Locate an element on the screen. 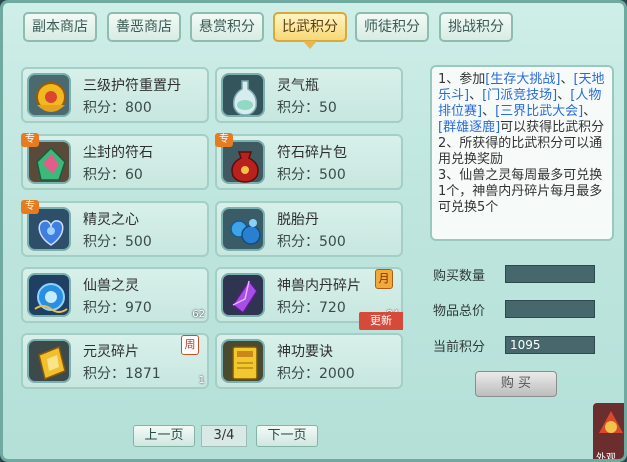  item-price: 积分：60 is located at coordinates (113, 175).